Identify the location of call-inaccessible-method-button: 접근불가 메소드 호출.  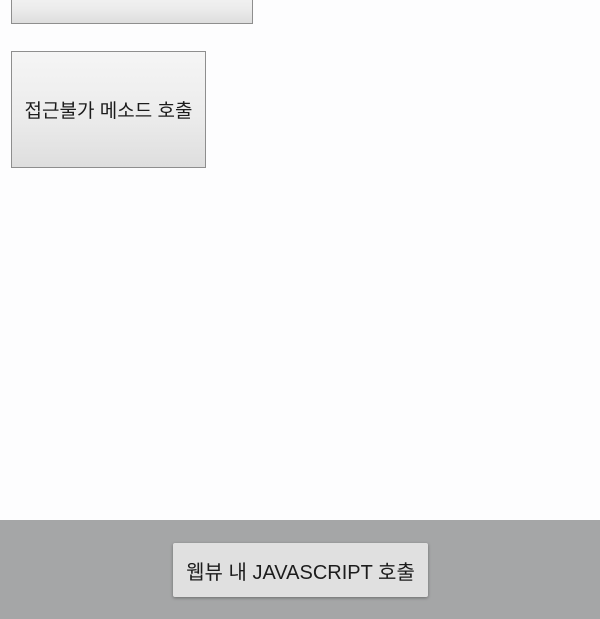
(108, 109).